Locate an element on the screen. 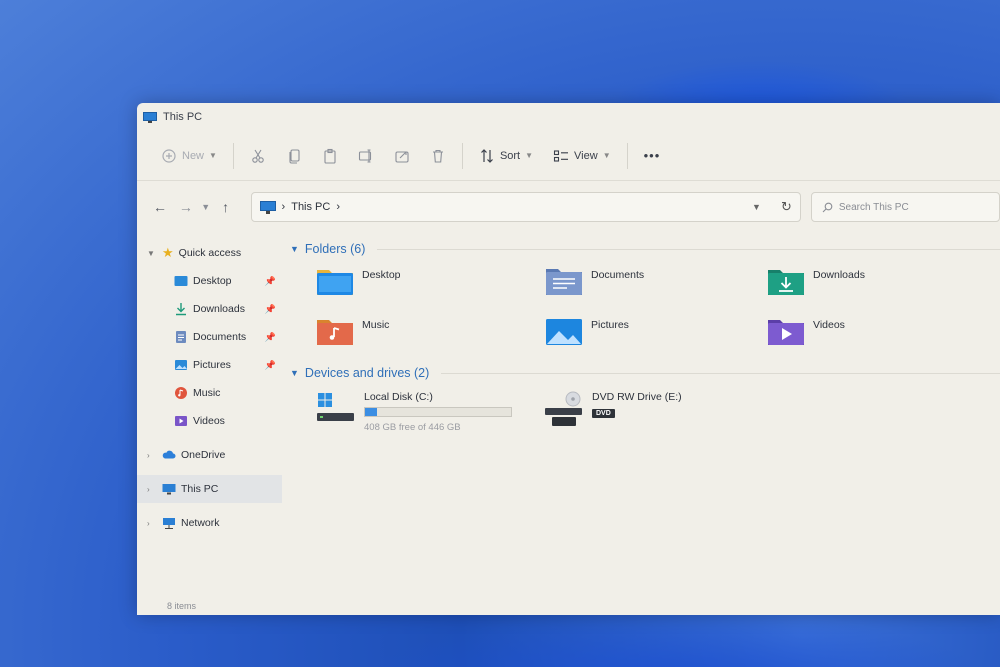  breadcrumb-this-pc: This PC is located at coordinates (310, 207).